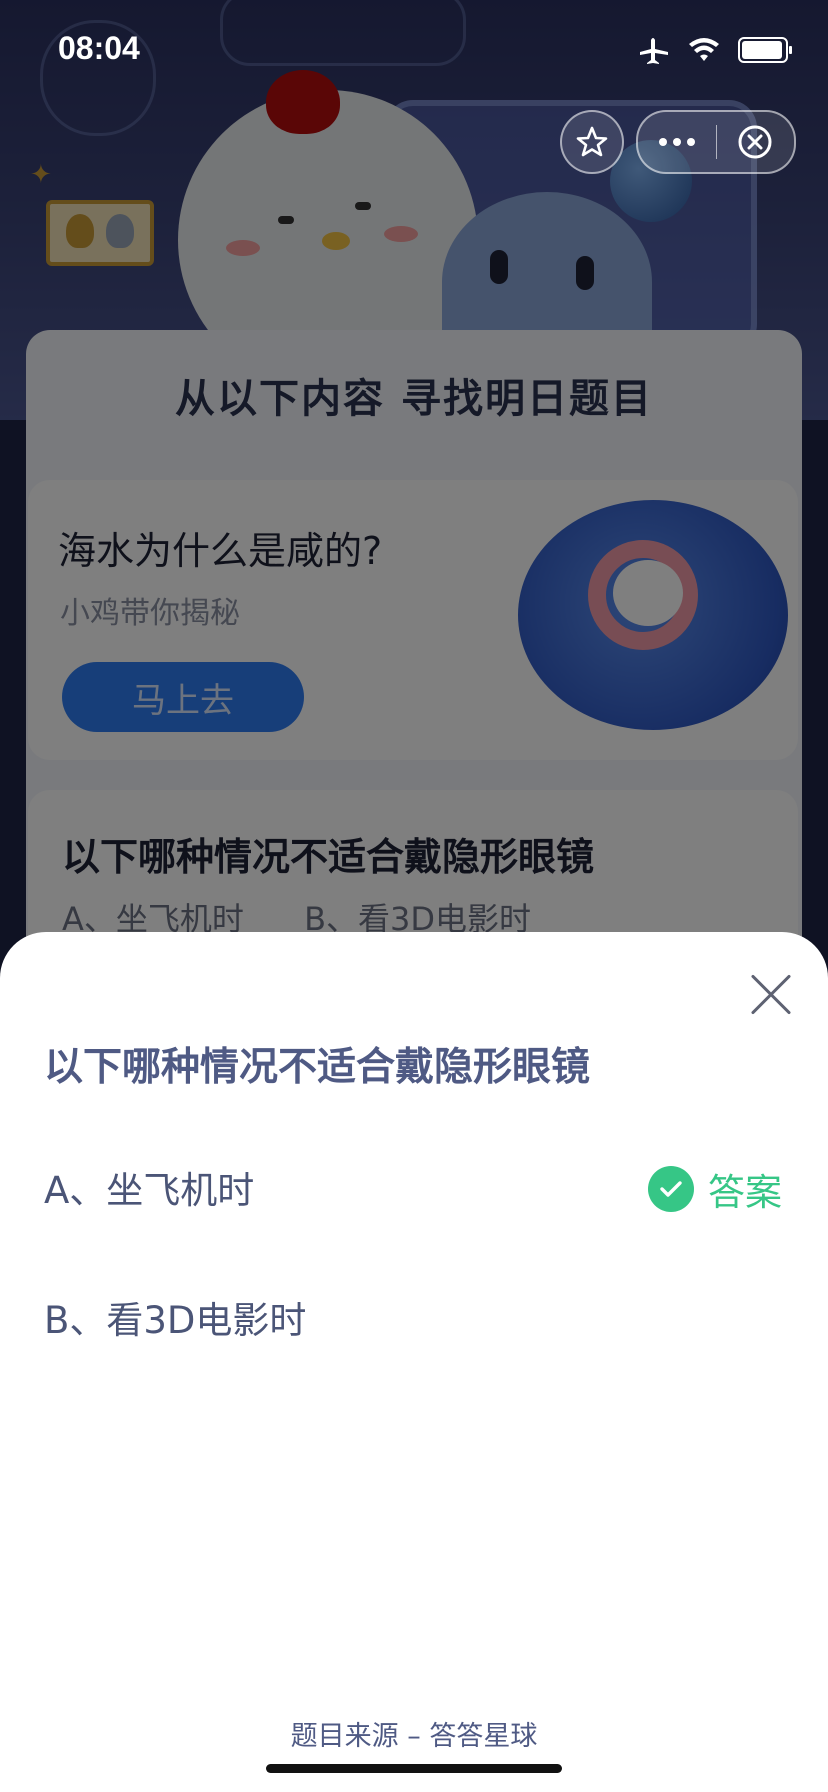  I want to click on mini-program-capsule, so click(716, 142).